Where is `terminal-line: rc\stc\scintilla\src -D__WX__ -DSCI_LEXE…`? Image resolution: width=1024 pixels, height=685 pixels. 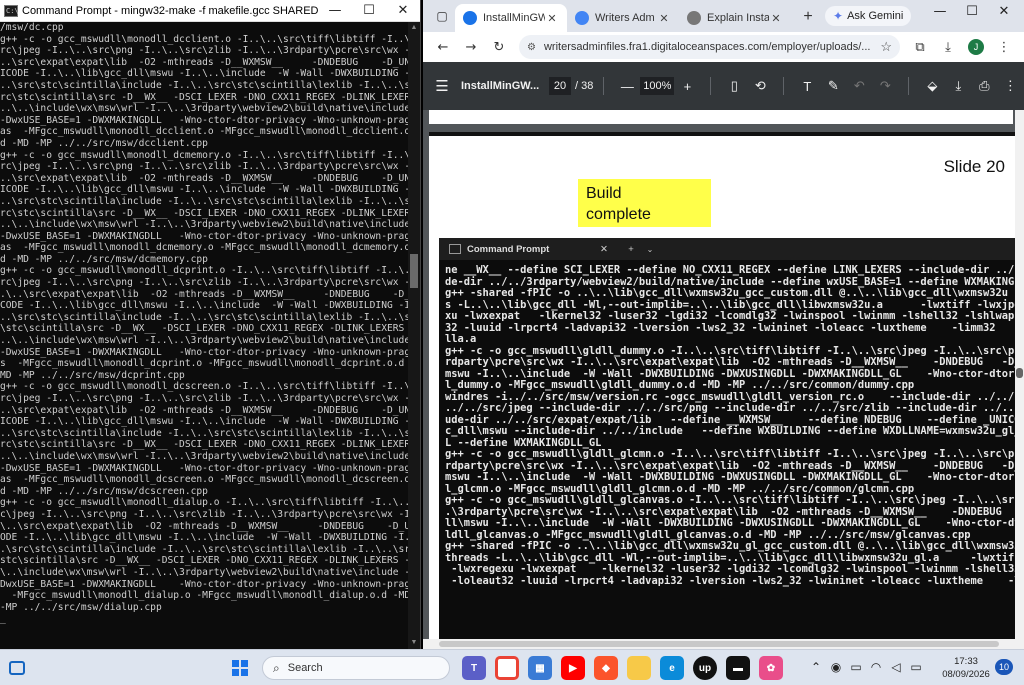
terminal-line: rc\stc\scintilla\src -D__WX__ -DSCI_LEXE… is located at coordinates (204, 97).